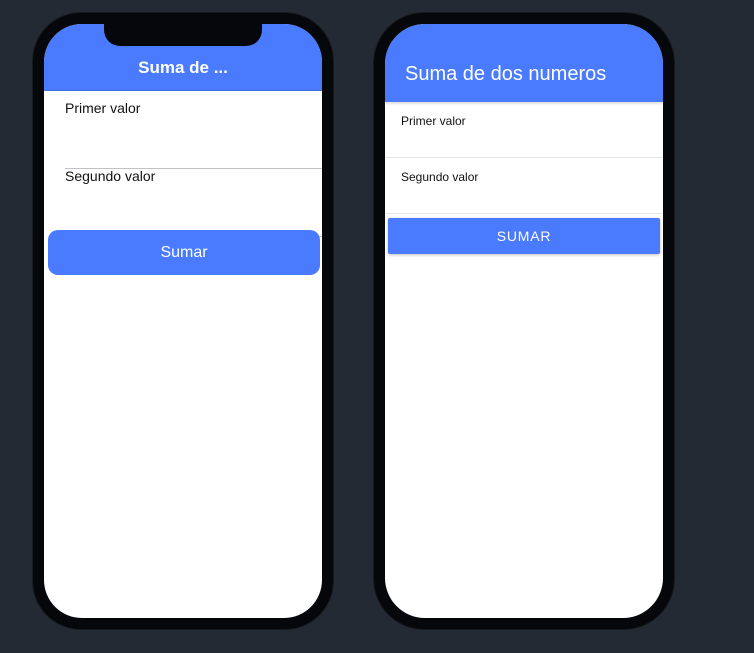  Describe the element at coordinates (524, 130) in the screenshot. I see `android-first-value-field: Primer valor` at that location.